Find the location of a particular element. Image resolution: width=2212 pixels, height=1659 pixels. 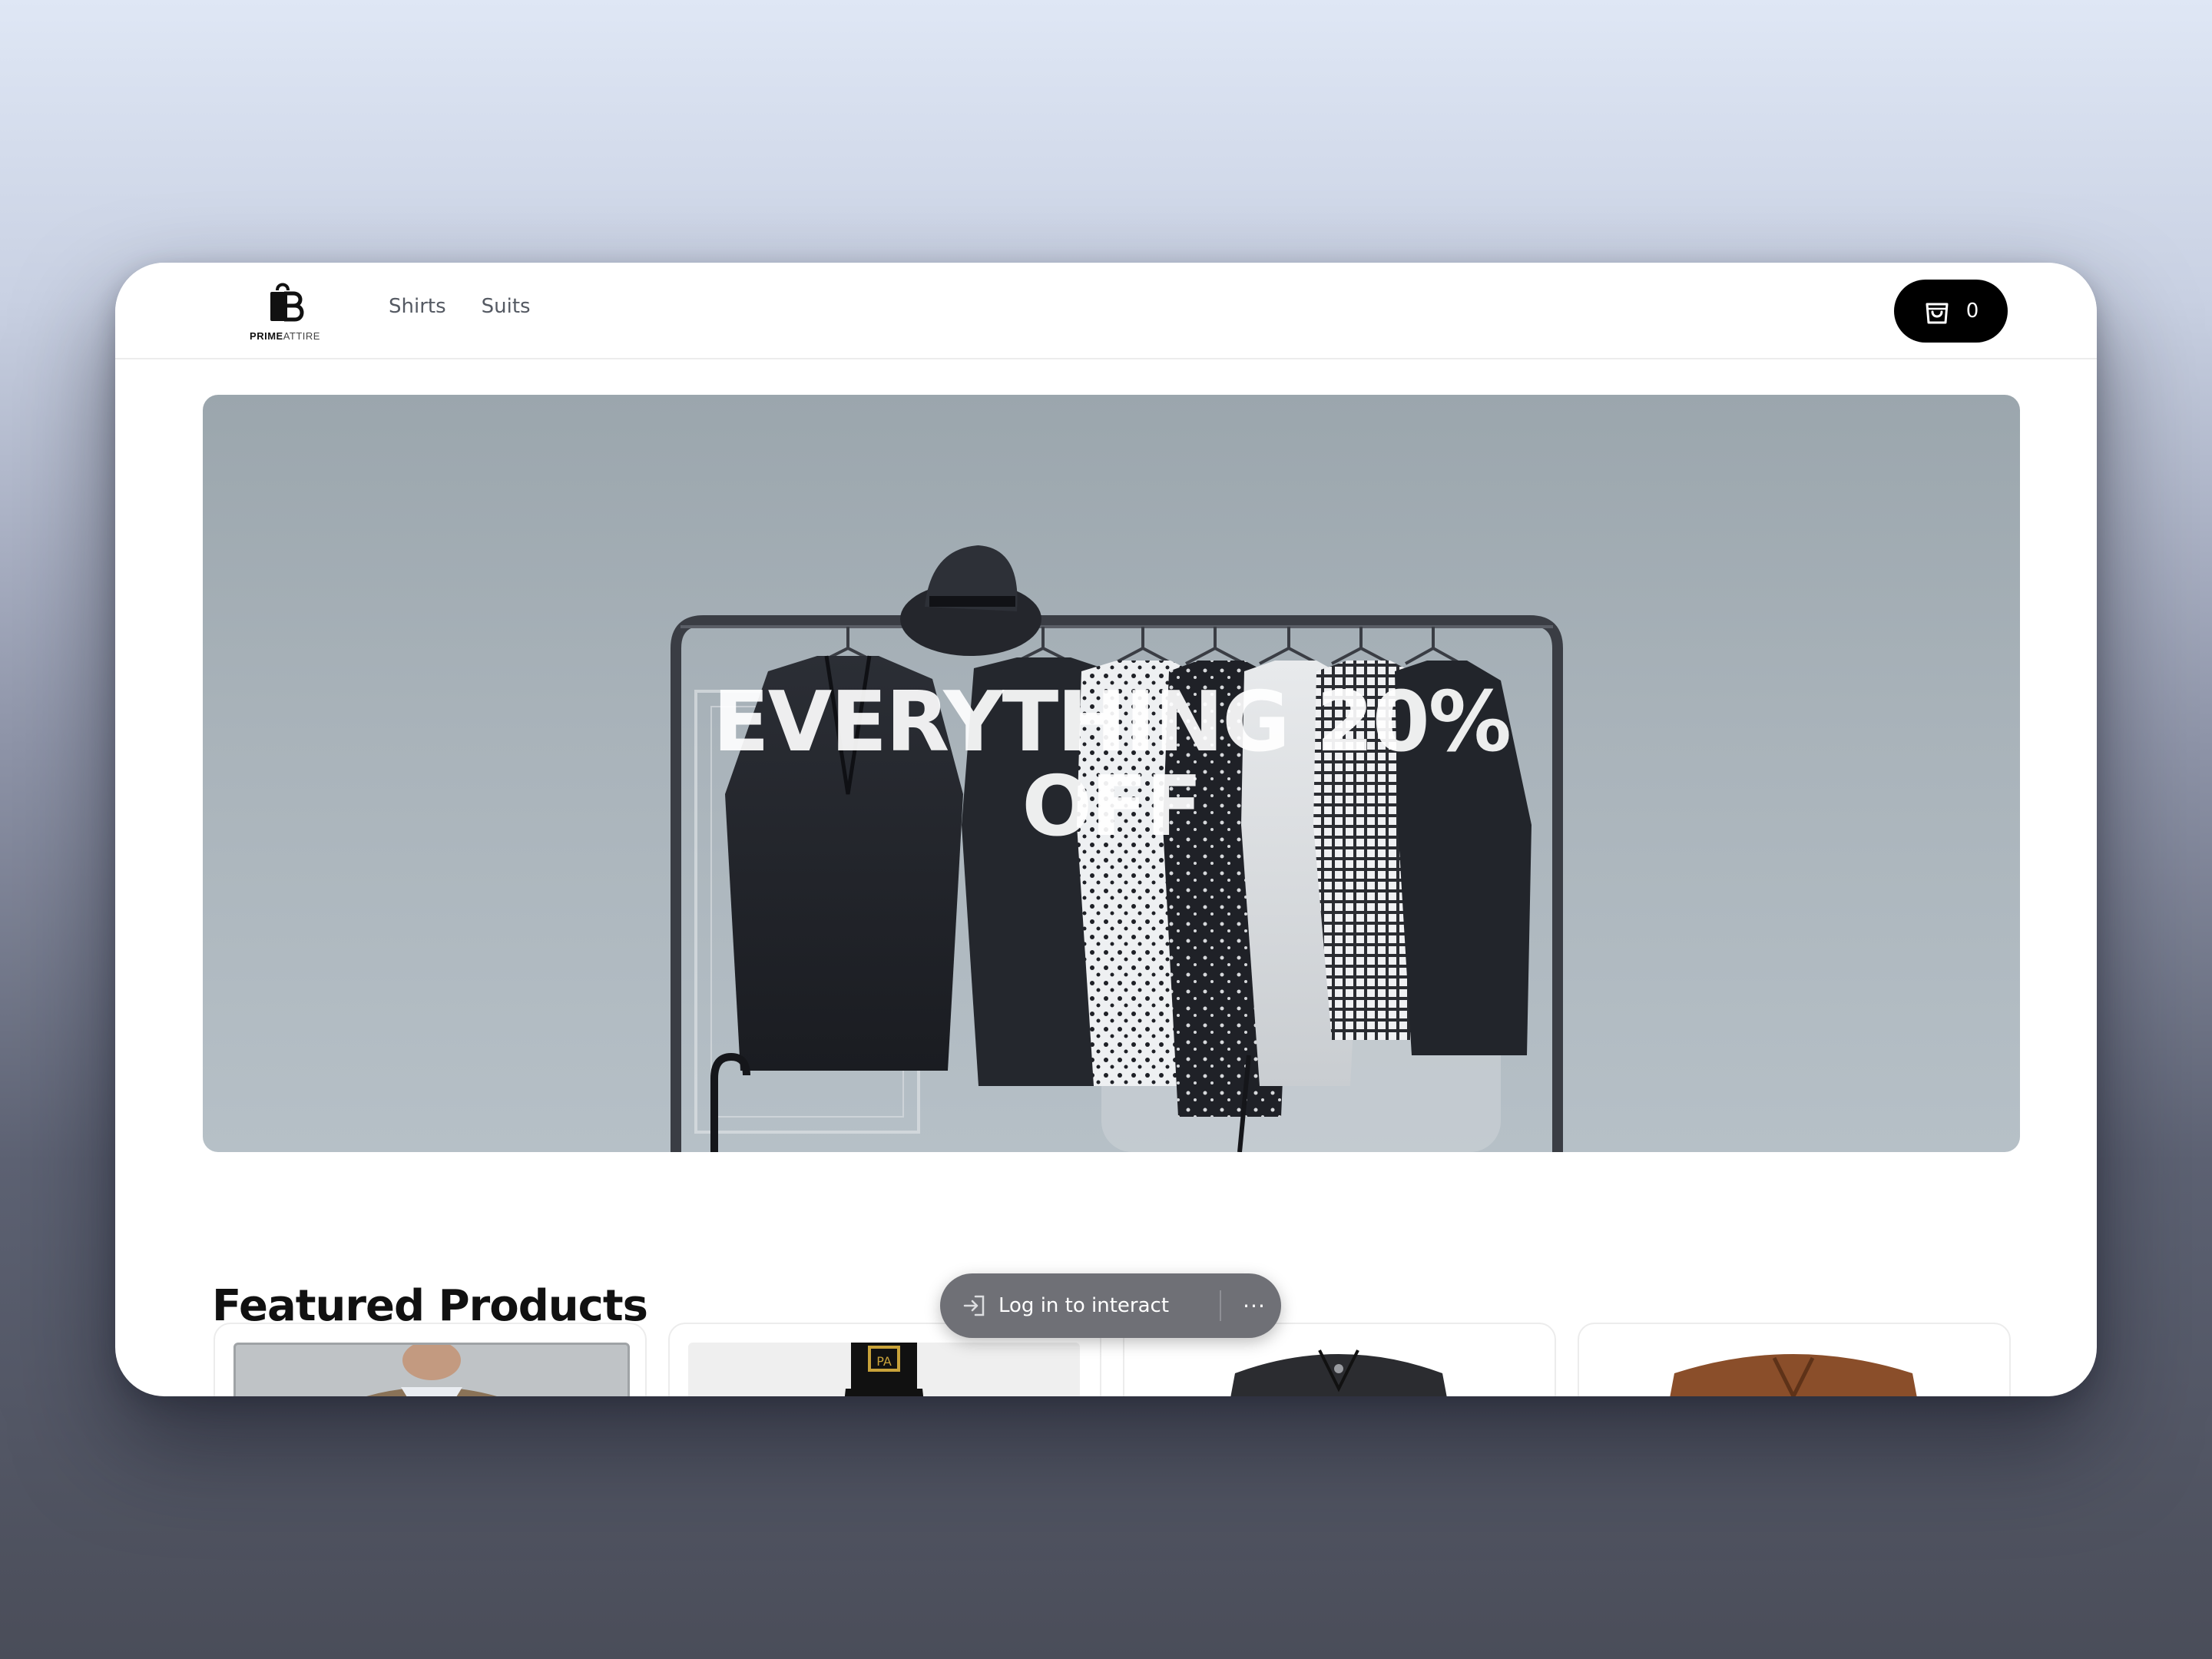

svg-text: PA is located at coordinates (884, 1361).